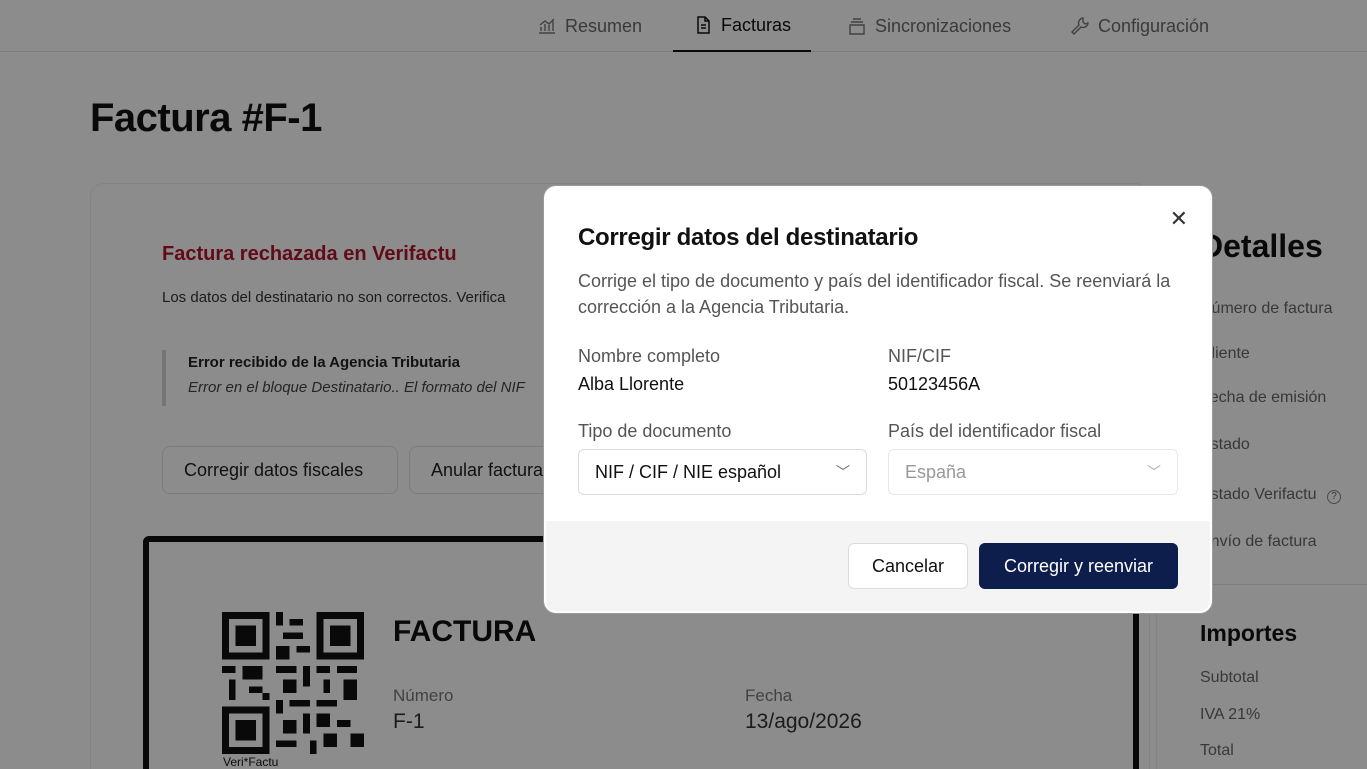  I want to click on document-type-label: Tipo de documento, so click(655, 431).